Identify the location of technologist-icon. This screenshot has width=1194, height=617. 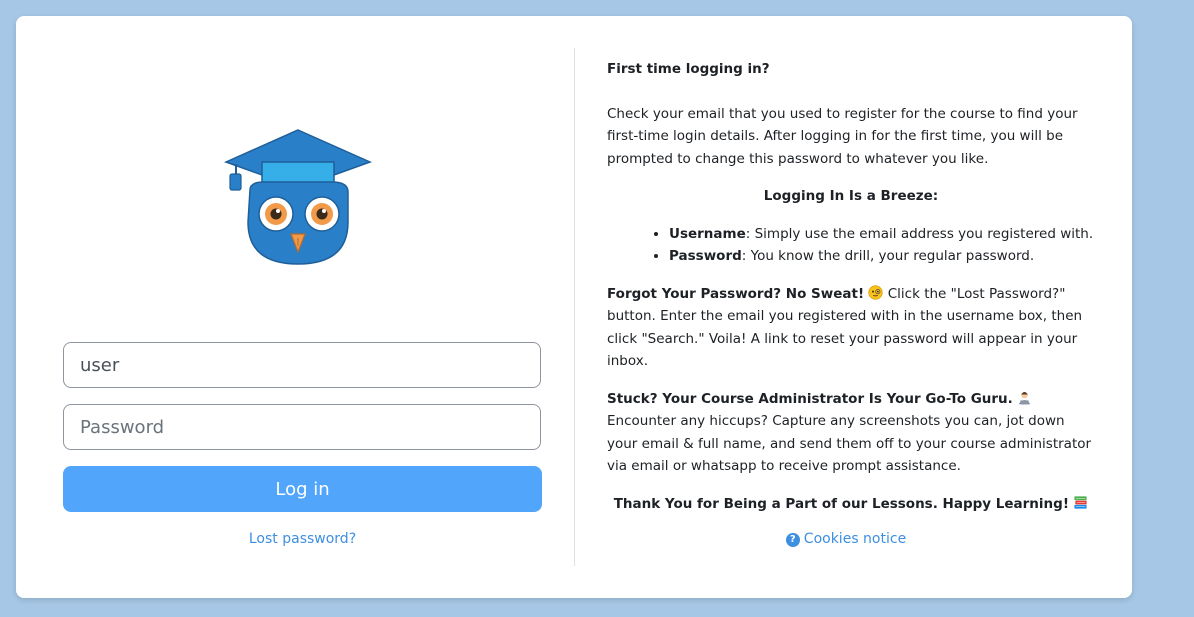
(1024, 398).